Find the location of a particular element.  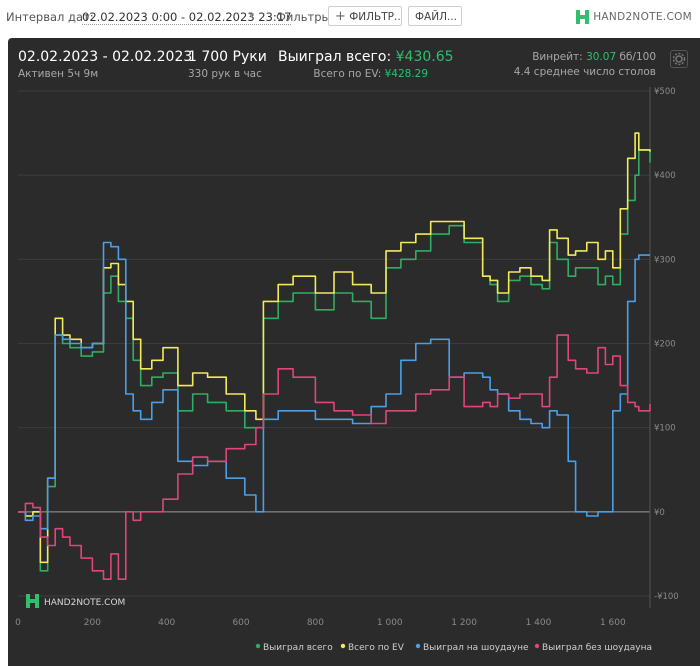

legend-label: Всего по EV is located at coordinates (376, 648).